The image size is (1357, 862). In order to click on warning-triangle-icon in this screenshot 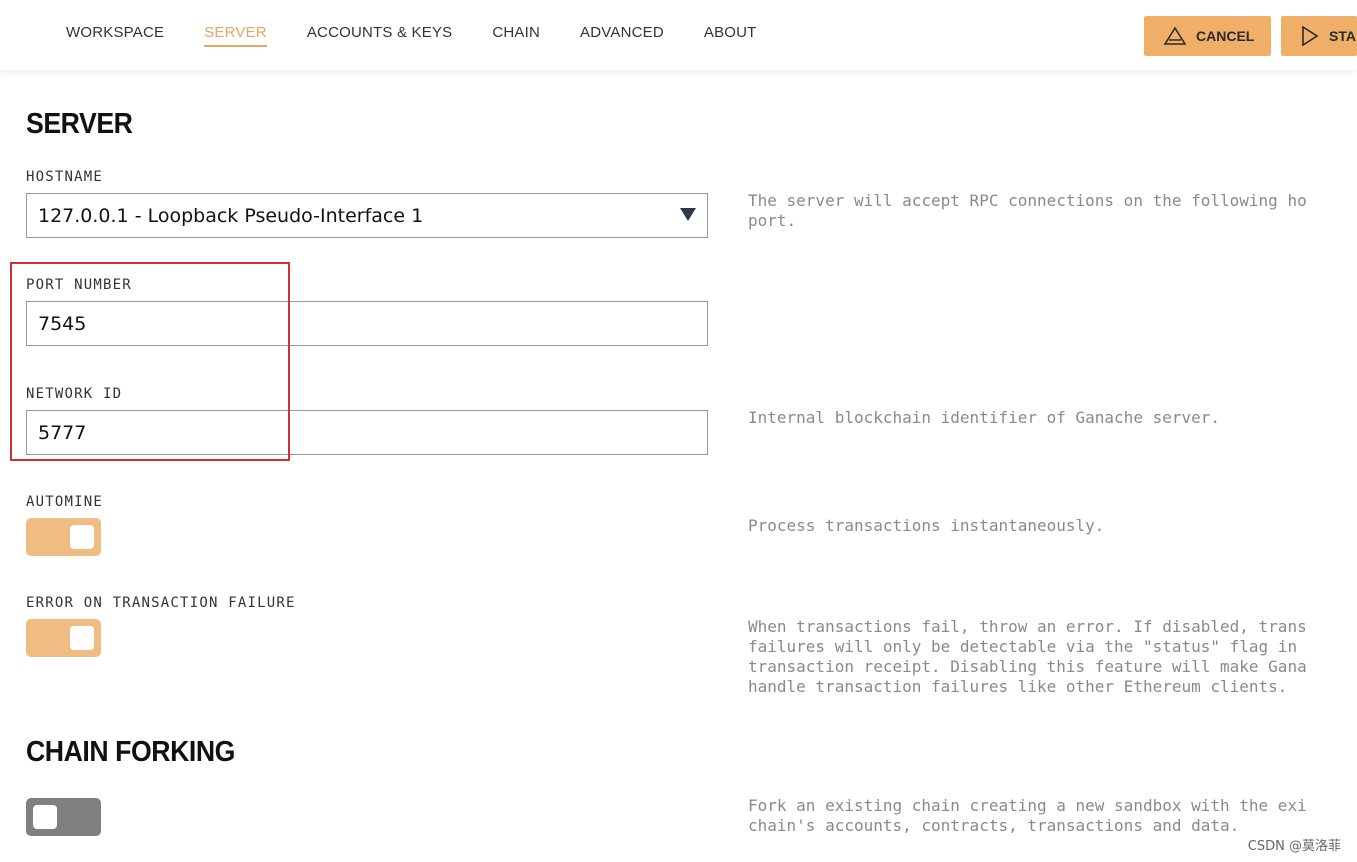, I will do `click(1175, 36)`.